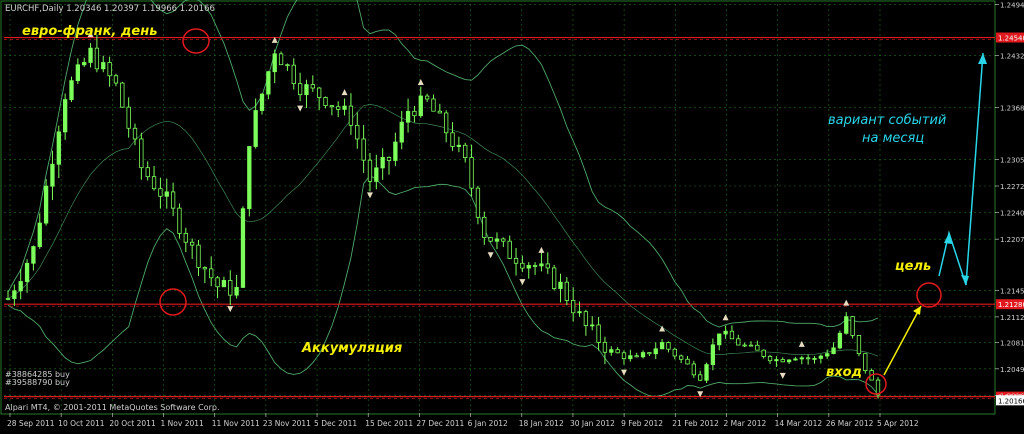 The width and height of the screenshot is (1024, 434). What do you see at coordinates (236, 423) in the screenshot?
I see `x-tick-label: 11 Nov 2011` at bounding box center [236, 423].